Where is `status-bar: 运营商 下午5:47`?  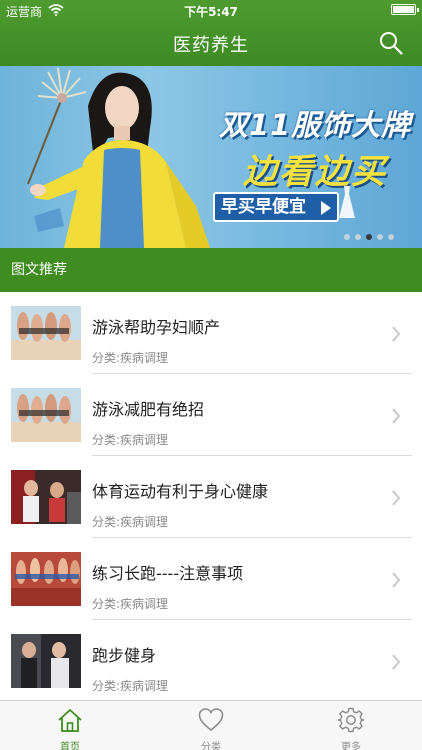
status-bar: 运营商 下午5:47 is located at coordinates (211, 11).